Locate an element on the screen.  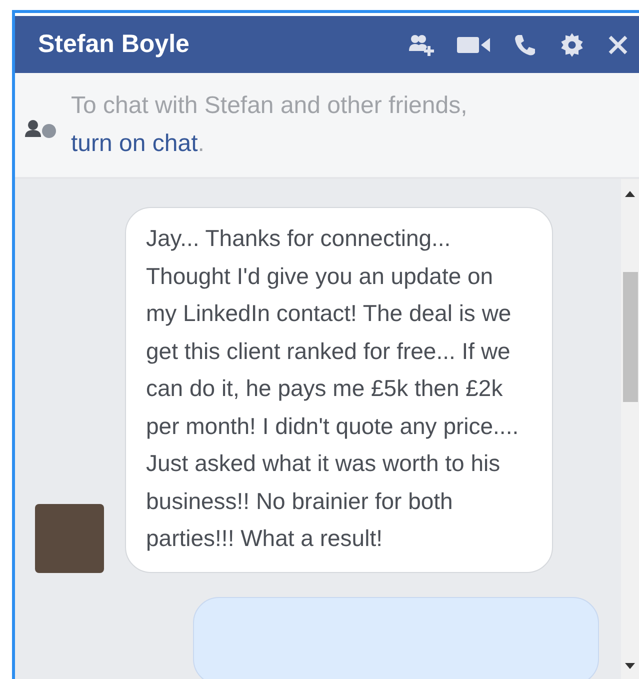
scrollbar is located at coordinates (630, 429).